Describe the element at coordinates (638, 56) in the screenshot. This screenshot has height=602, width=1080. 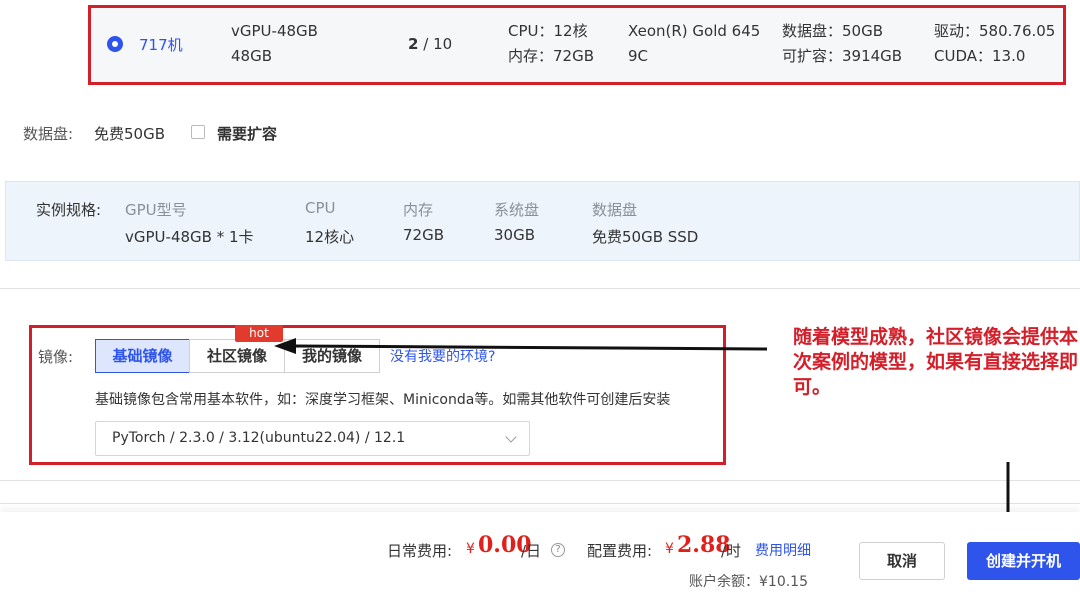
I see `cpu-model-line2: 9C` at that location.